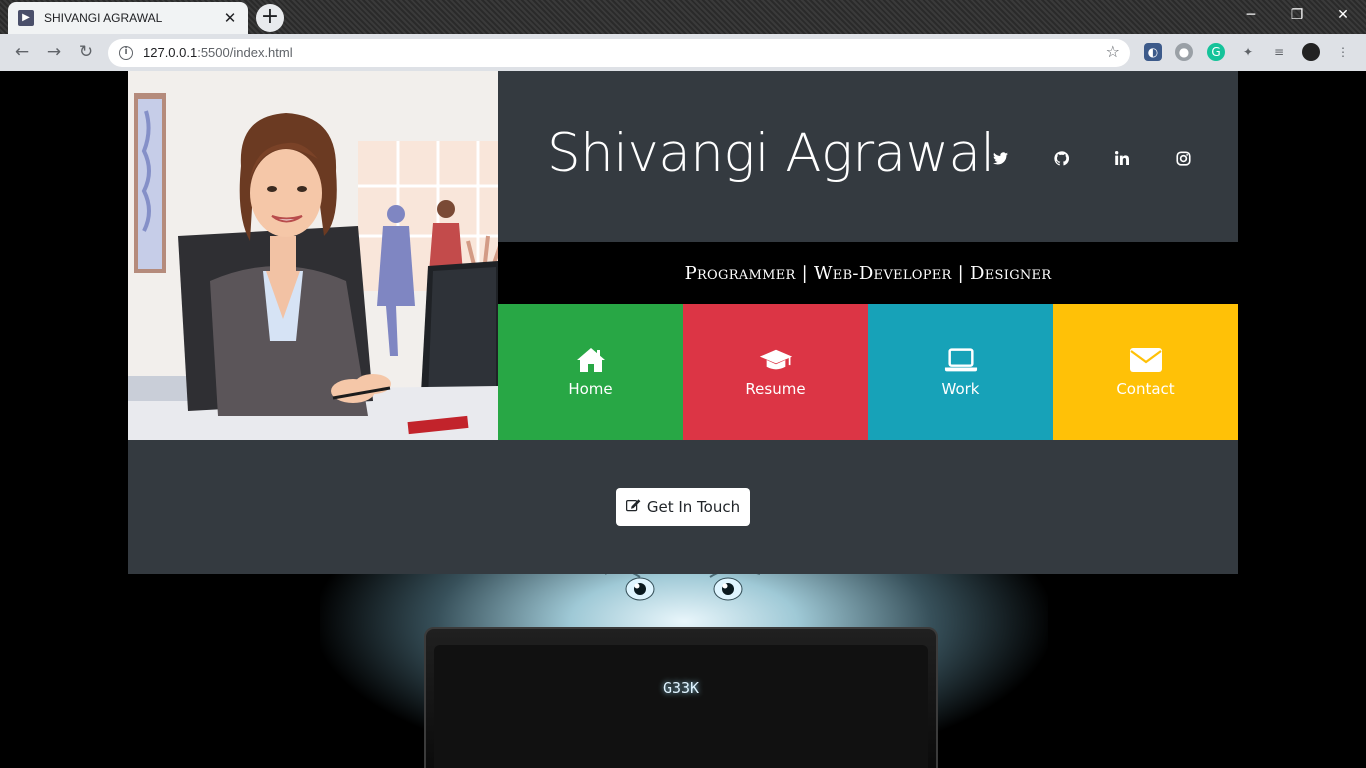  I want to click on anime-eyes-illustration, so click(682, 585).